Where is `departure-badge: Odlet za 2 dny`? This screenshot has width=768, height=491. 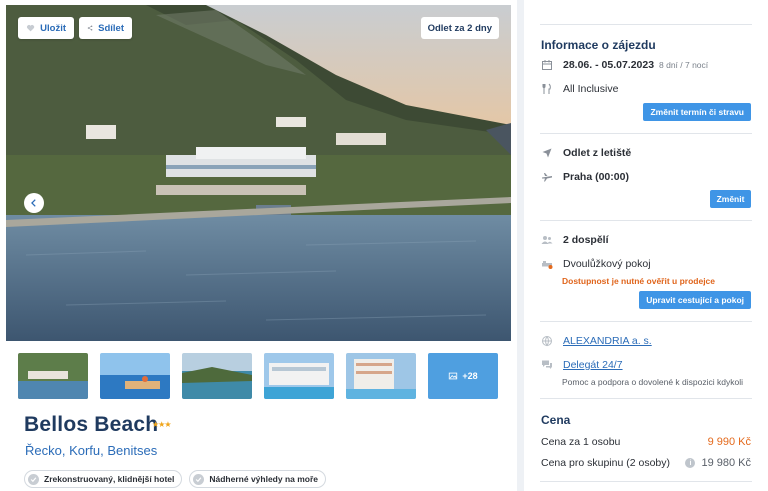 departure-badge: Odlet za 2 dny is located at coordinates (459, 28).